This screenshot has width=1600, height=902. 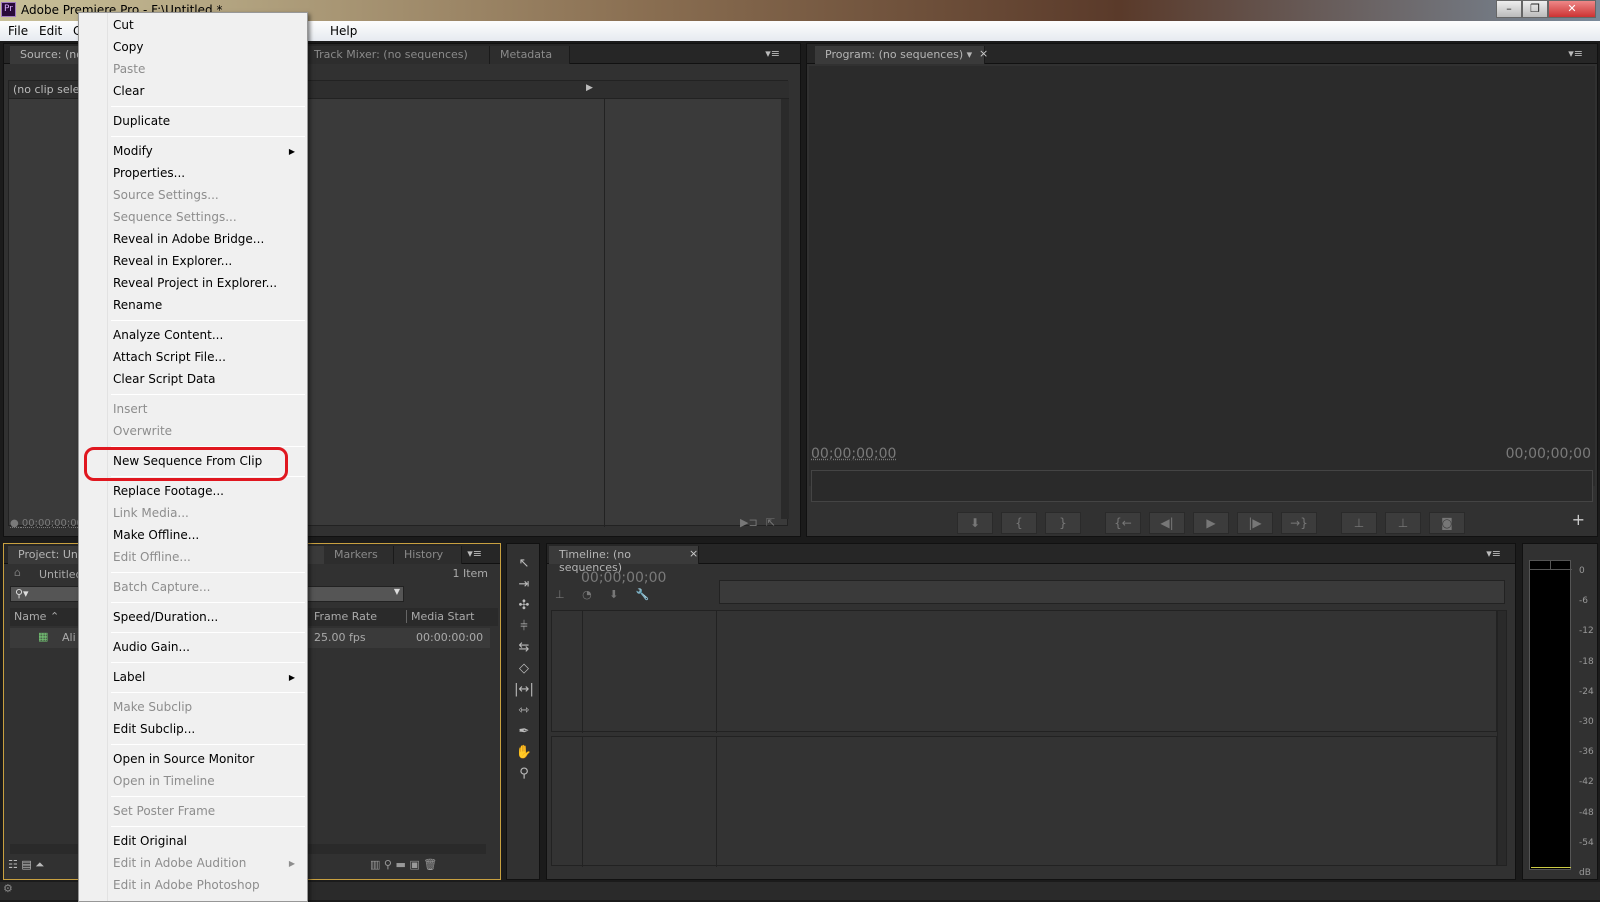 I want to click on slide-tool-icon: ⇿, so click(x=524, y=712).